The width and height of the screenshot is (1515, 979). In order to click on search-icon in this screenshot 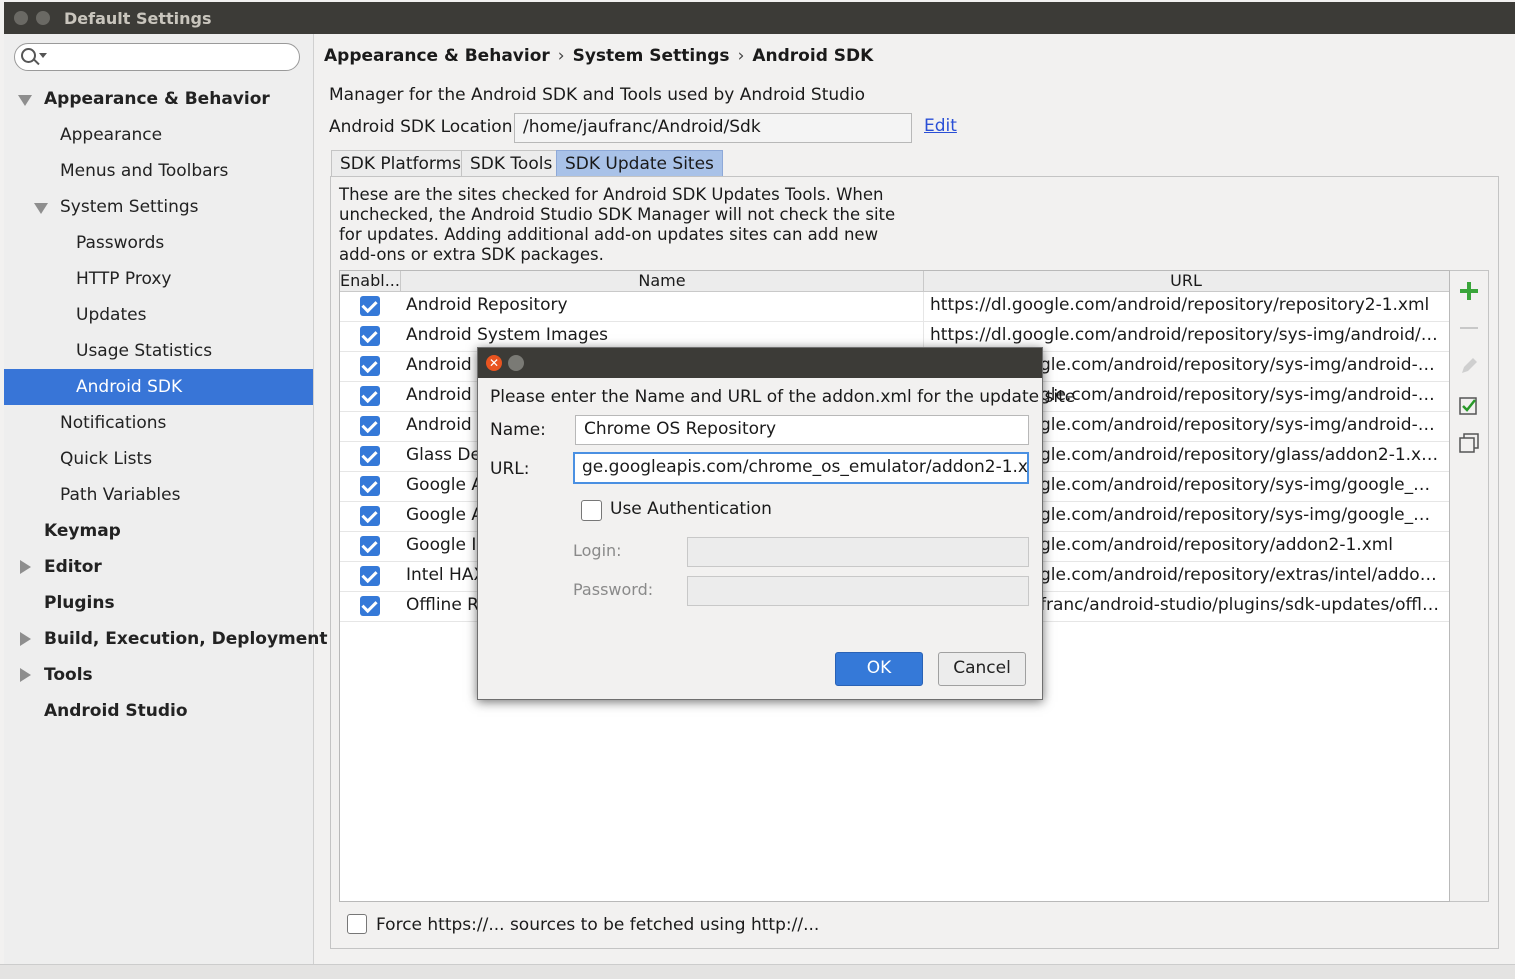, I will do `click(28, 55)`.